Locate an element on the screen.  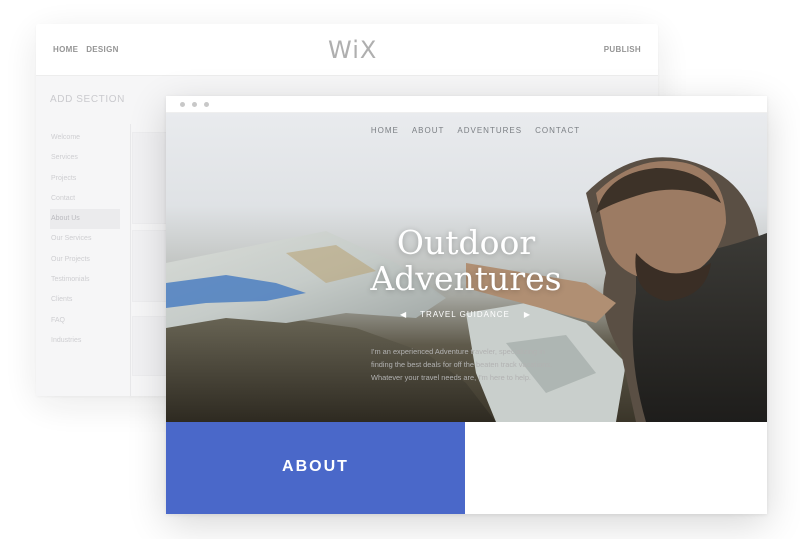
editor-nav: HOME DESIGN is located at coordinates (86, 49).